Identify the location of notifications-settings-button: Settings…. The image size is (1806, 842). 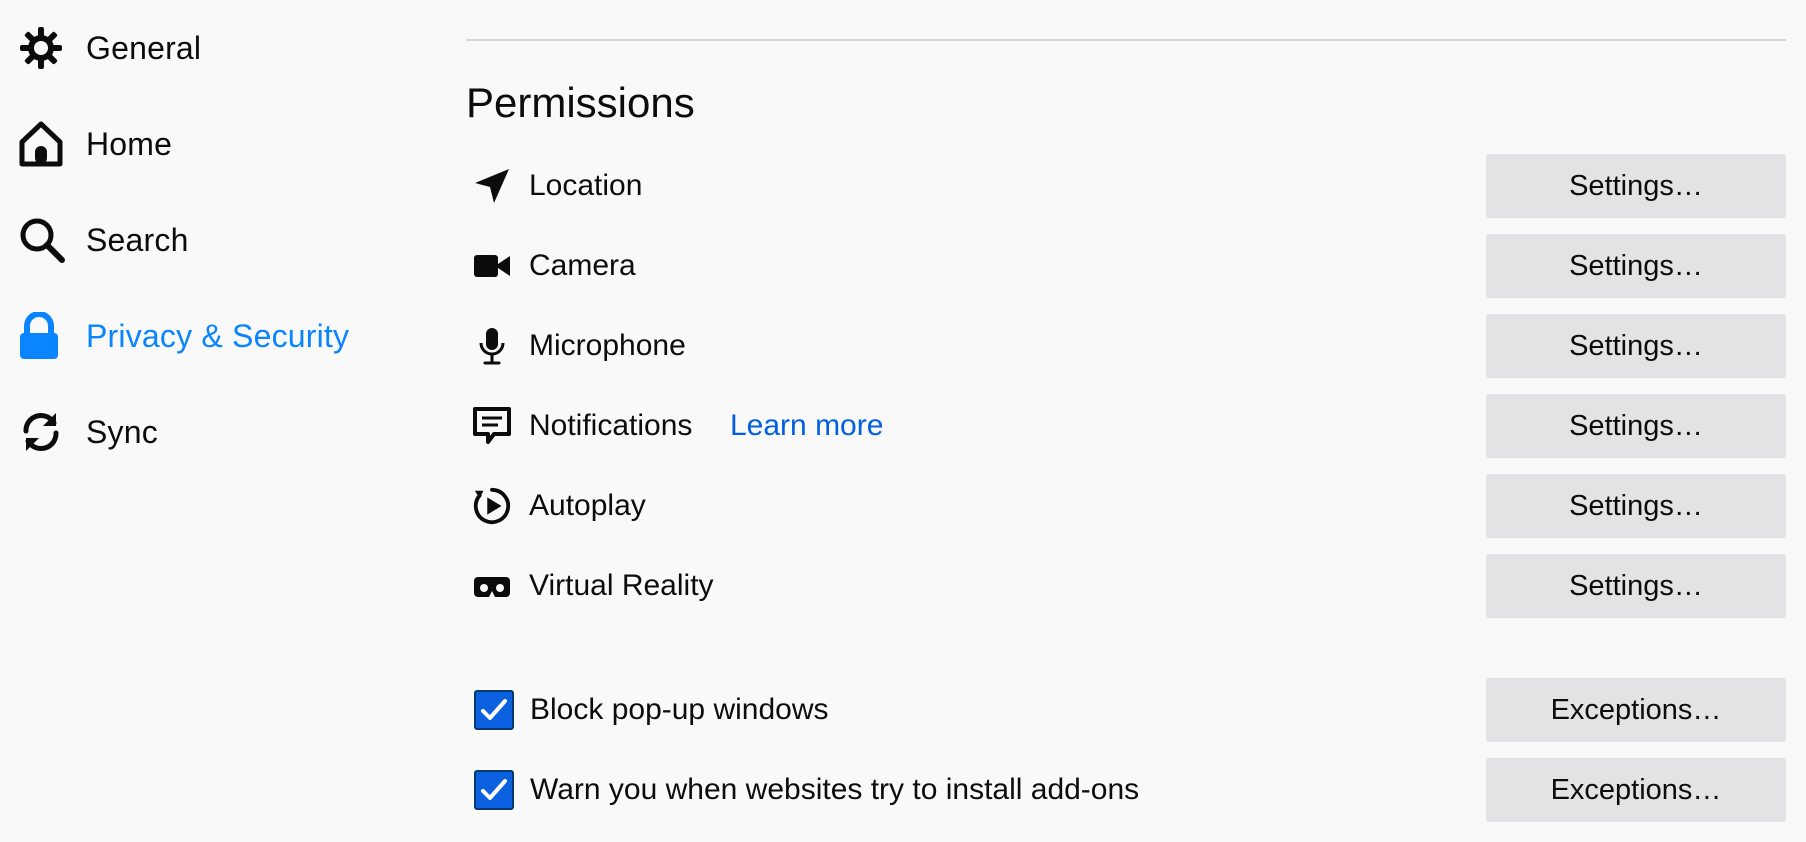
(1636, 426).